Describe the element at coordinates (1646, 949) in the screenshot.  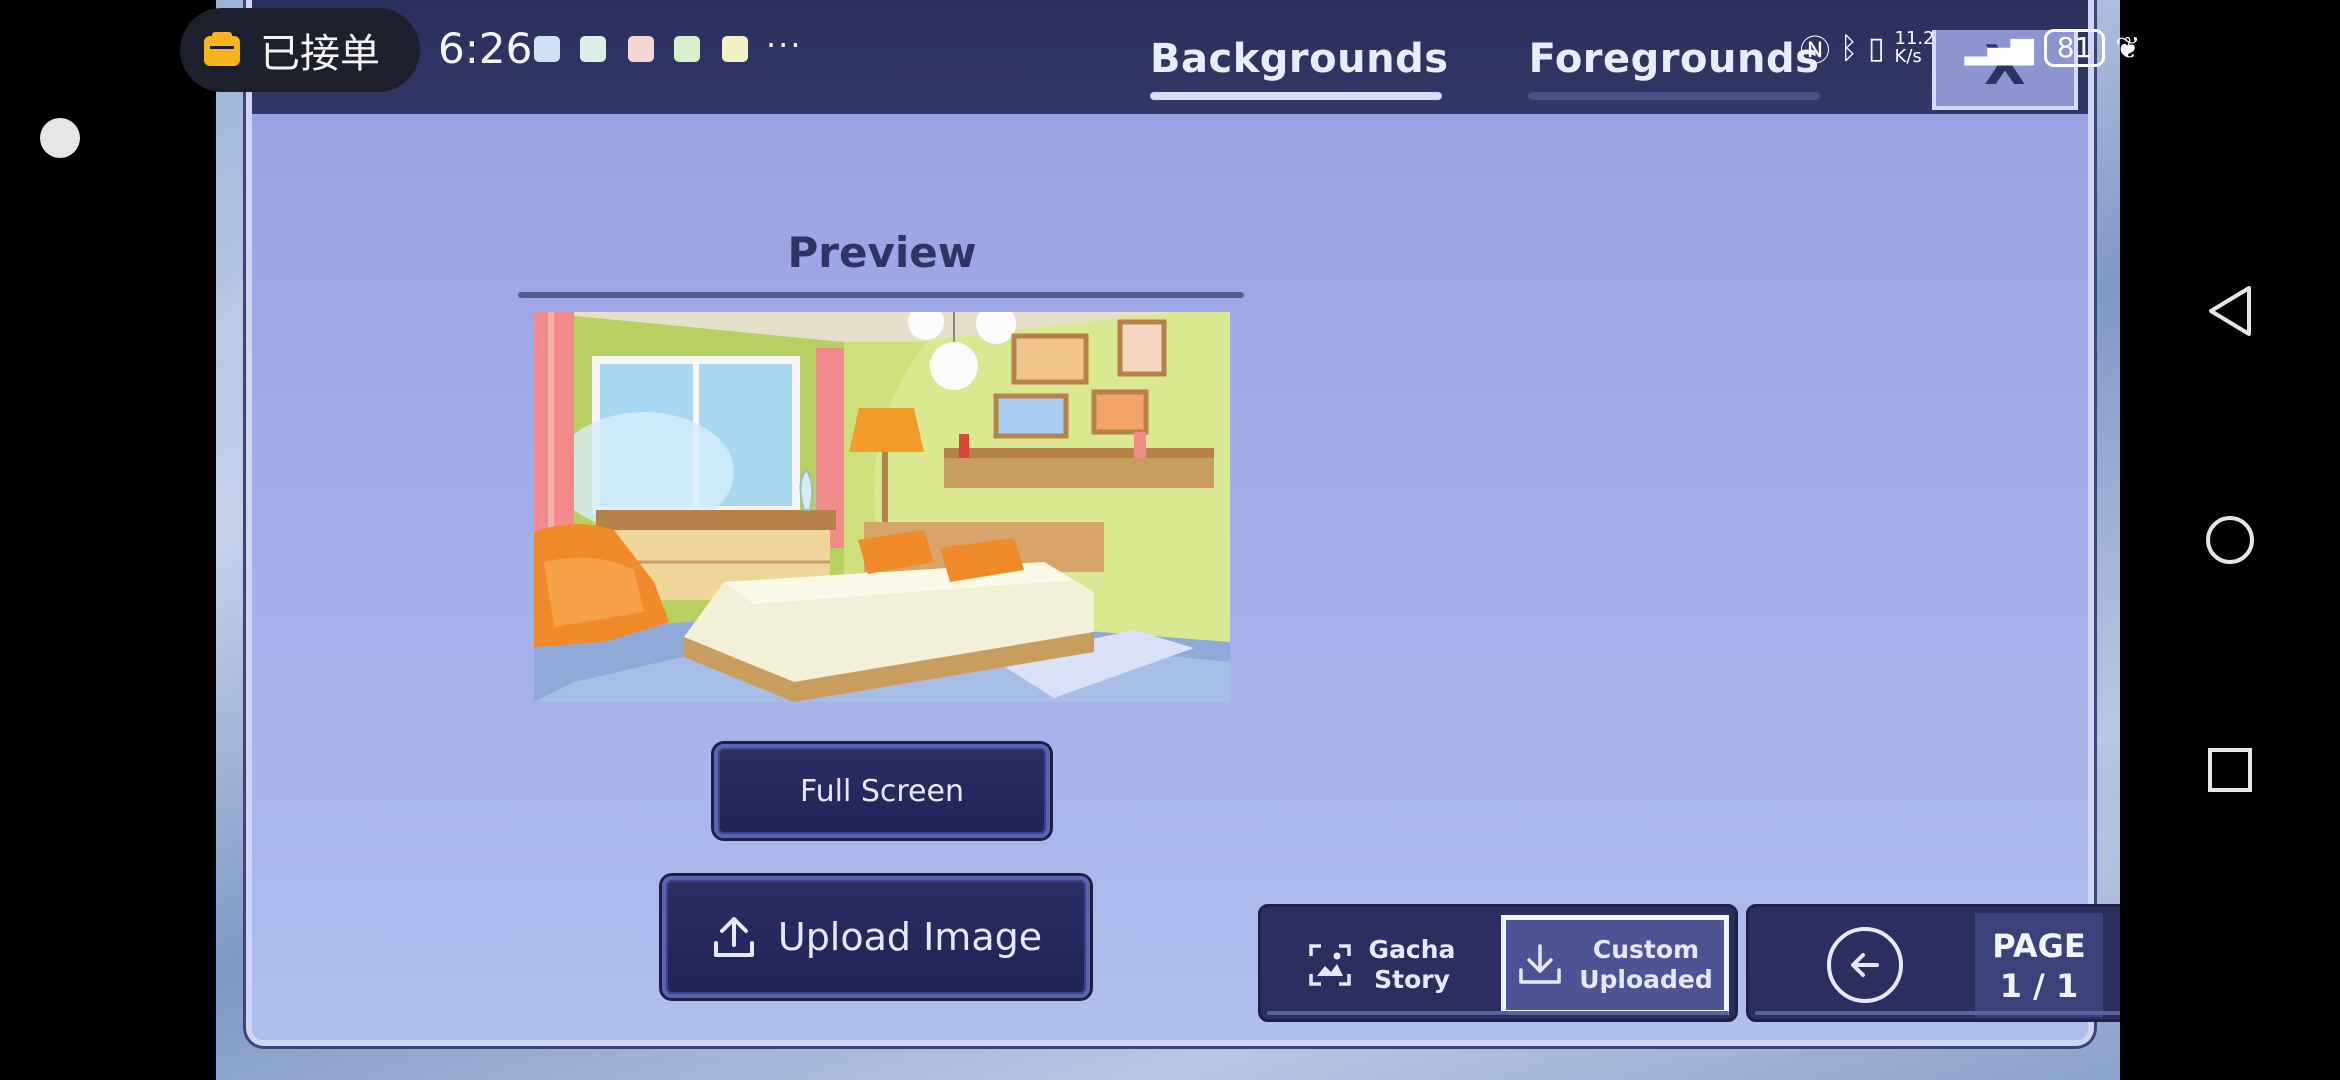
I see `custom-label-line1: Custom` at that location.